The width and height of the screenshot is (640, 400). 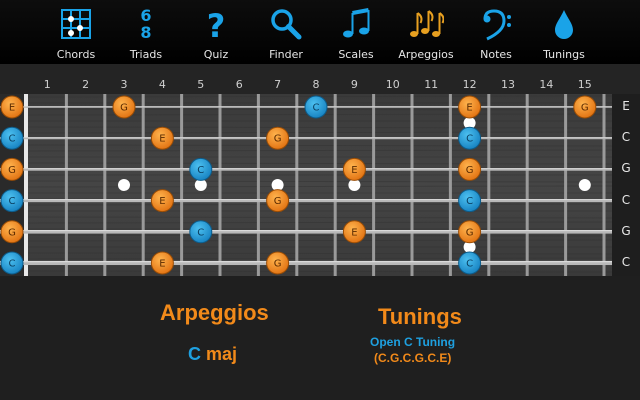 I want to click on tunings-heading: Tunings, so click(x=420, y=316).